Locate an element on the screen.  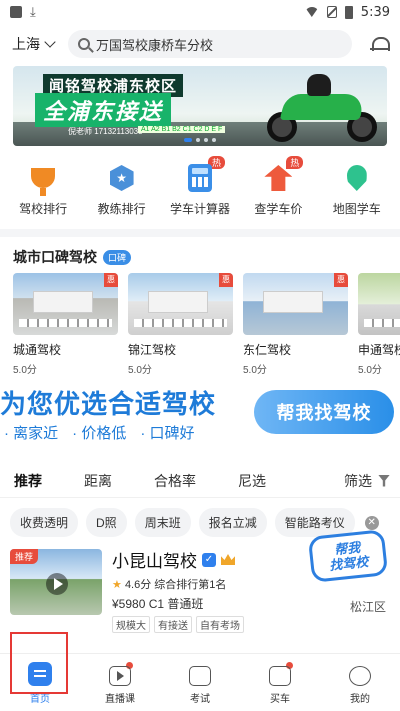
find-school-float-button: 帮我 找驾校 is located at coordinates (348, 558).